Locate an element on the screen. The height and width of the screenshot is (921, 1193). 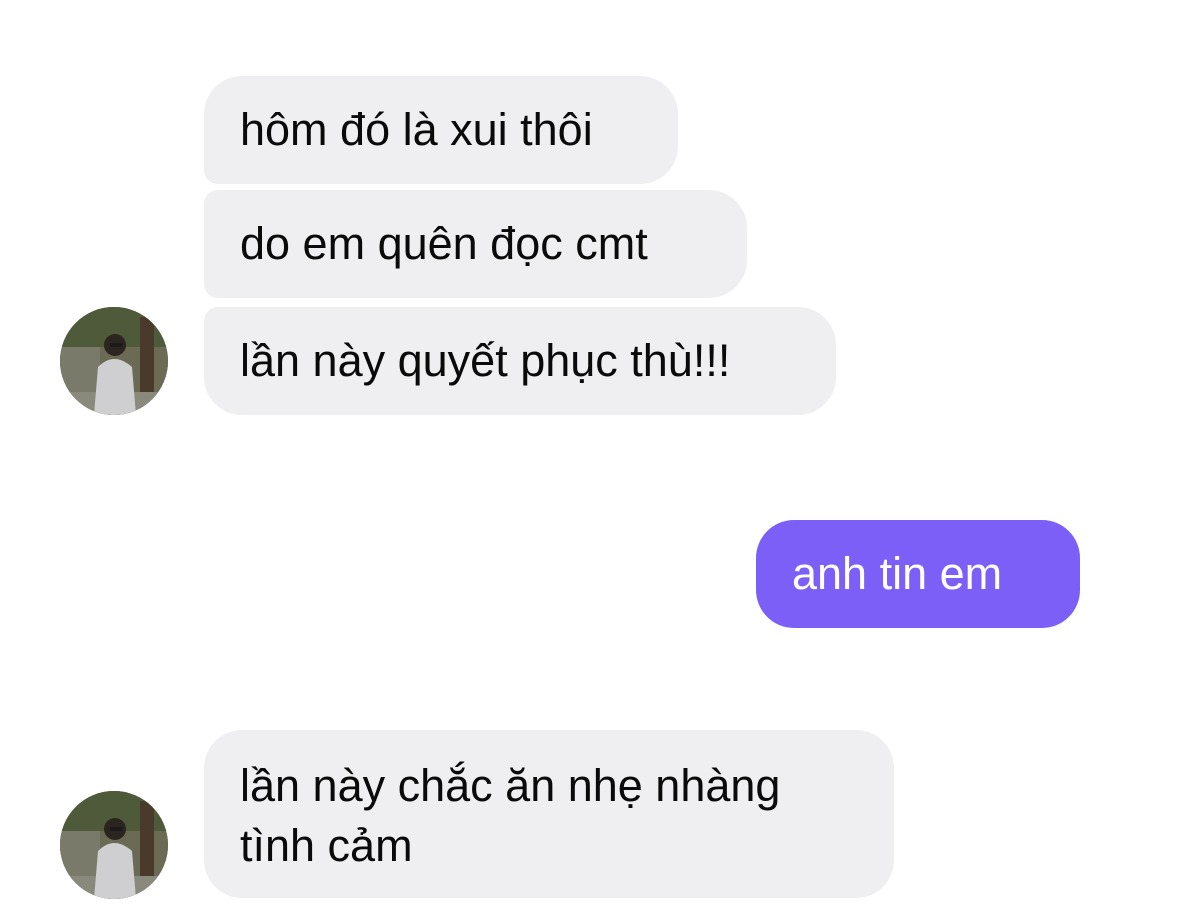
message-text: do em quên đọc cmt is located at coordinates (444, 243).